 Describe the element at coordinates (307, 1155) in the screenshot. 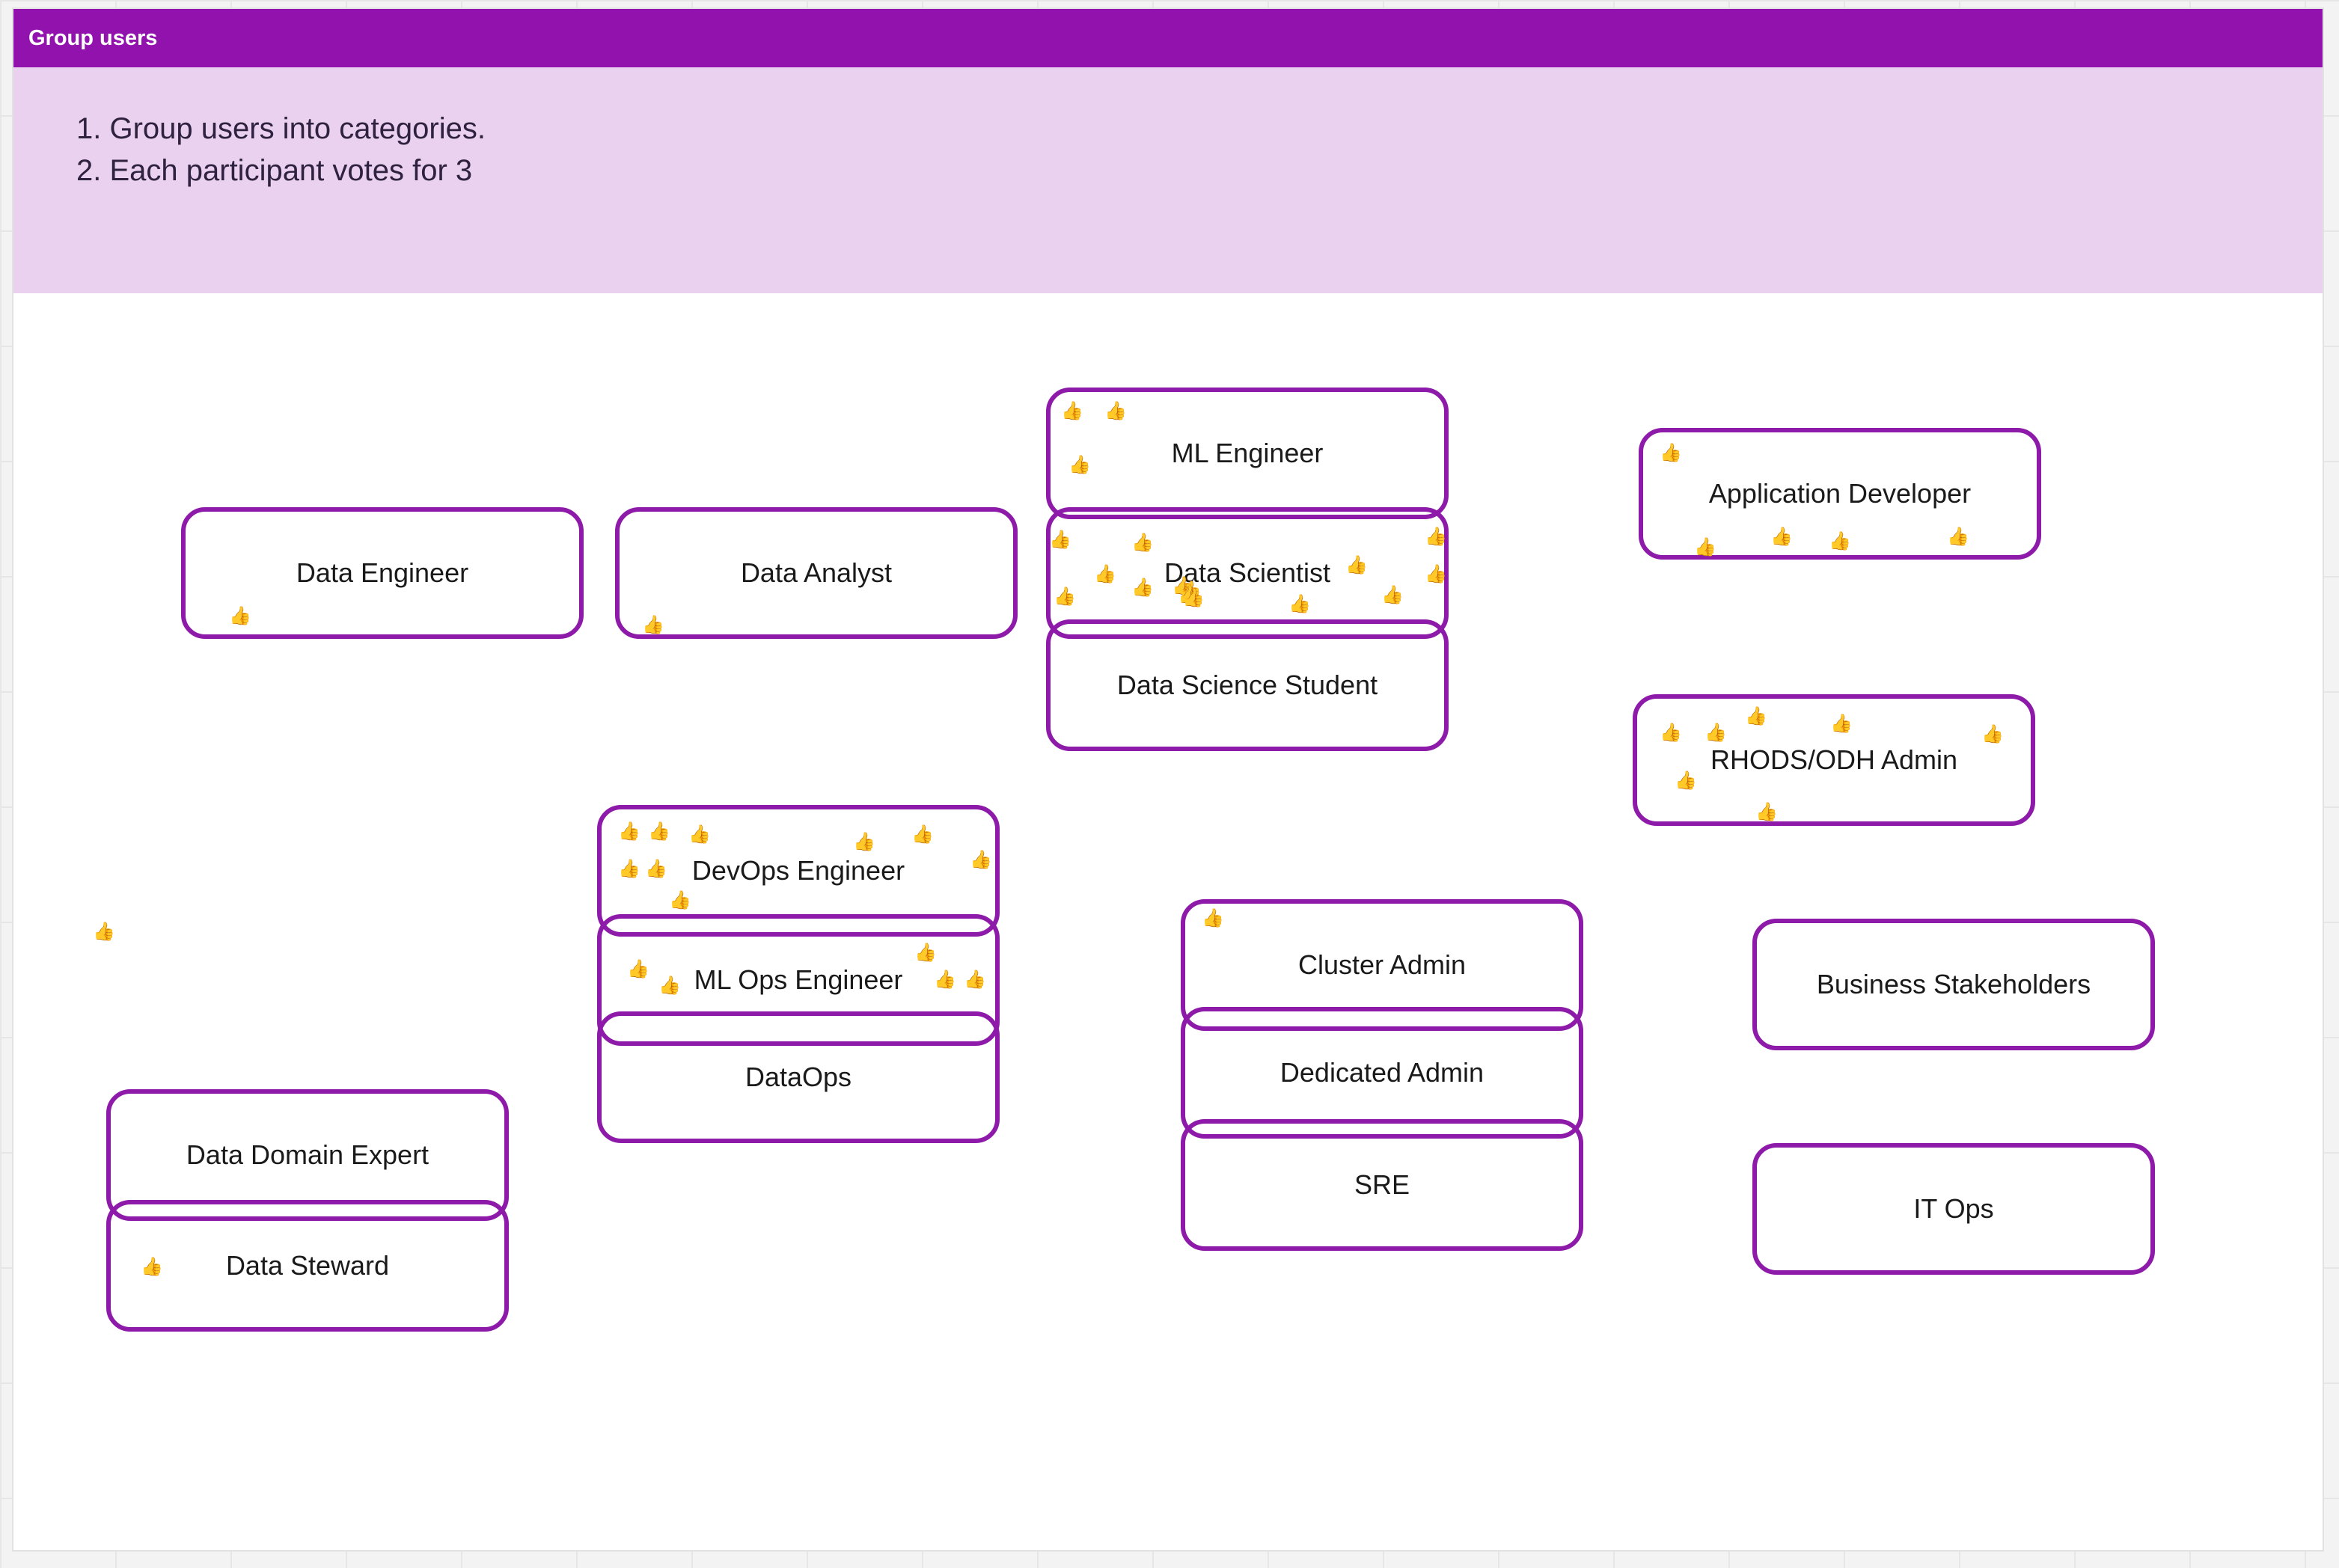

I see `card-label: Data Domain Expert` at that location.